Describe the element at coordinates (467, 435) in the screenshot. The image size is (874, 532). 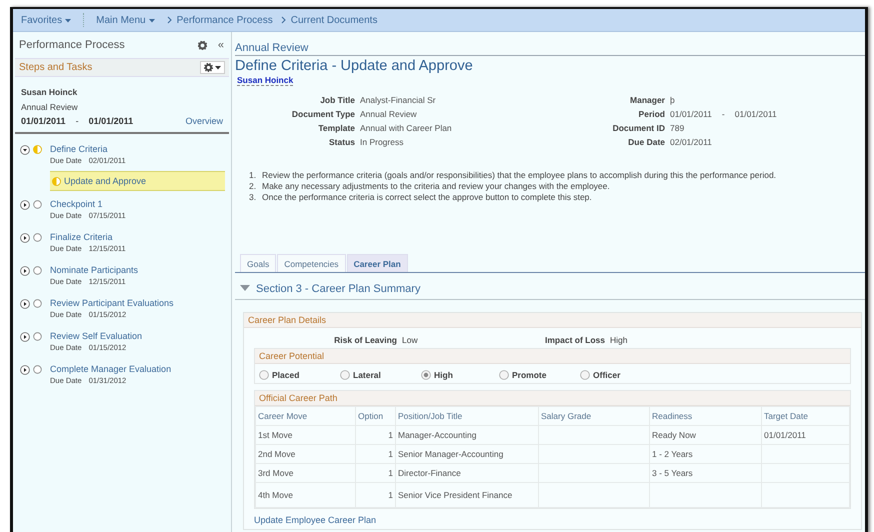
I see `table-cell: Manager-Accounting` at that location.